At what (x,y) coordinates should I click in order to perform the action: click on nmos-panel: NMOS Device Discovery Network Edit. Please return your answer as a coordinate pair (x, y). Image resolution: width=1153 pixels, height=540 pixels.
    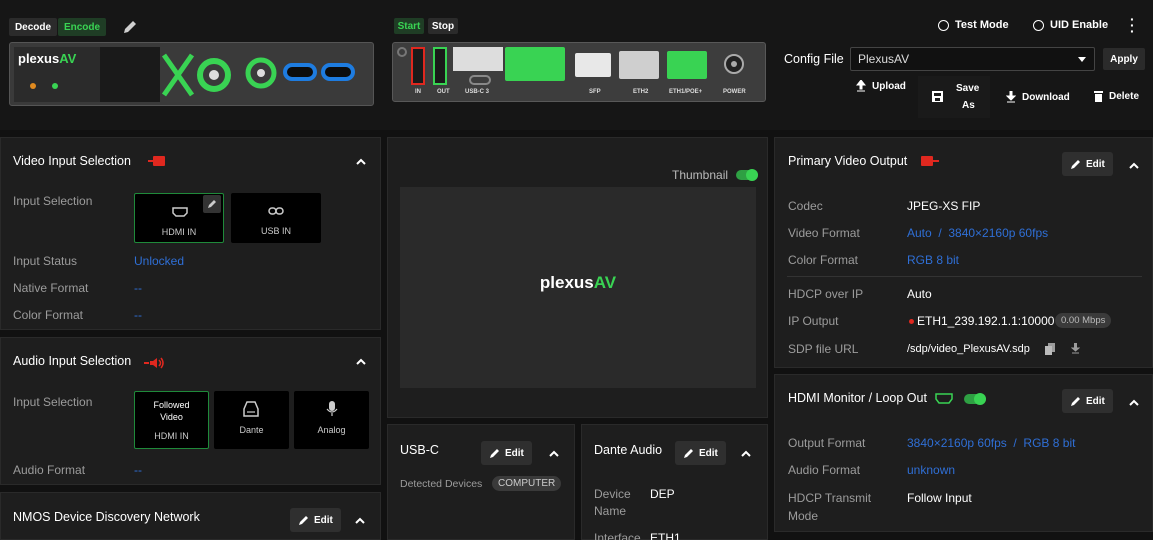
    Looking at the image, I should click on (190, 516).